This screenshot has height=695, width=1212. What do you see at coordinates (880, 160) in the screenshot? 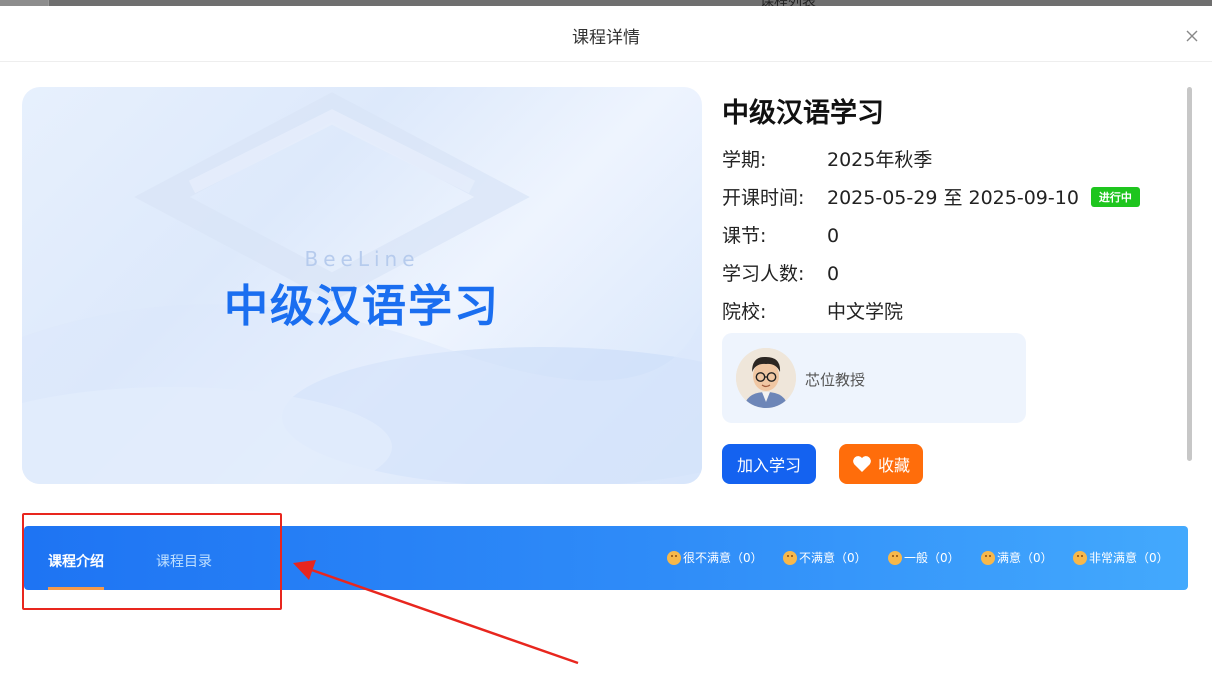
I see `term-value: 2025年秋季` at bounding box center [880, 160].